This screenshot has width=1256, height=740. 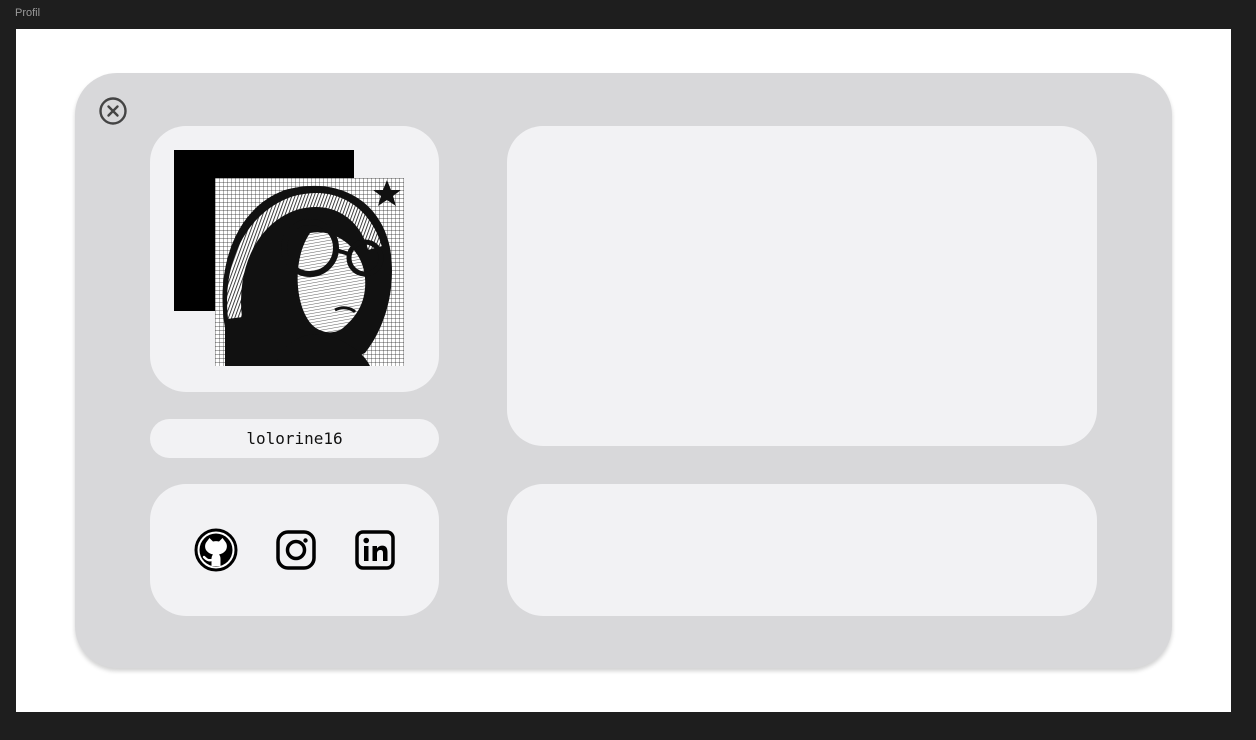 I want to click on secondary-content-panel, so click(x=802, y=550).